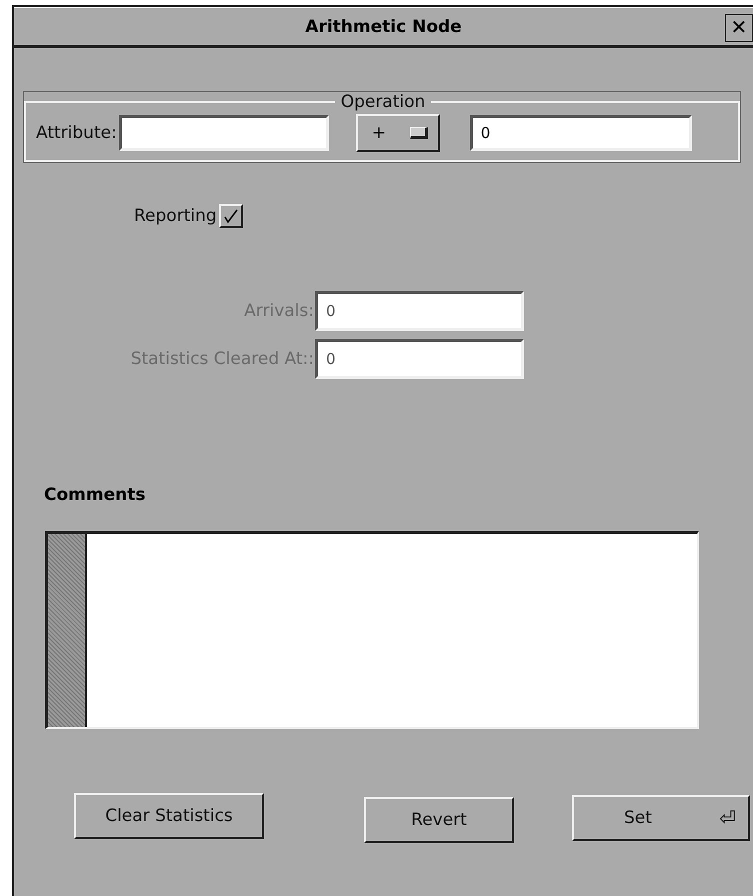 Image resolution: width=753 pixels, height=896 pixels. I want to click on checkbox-label: Reporting, so click(175, 216).